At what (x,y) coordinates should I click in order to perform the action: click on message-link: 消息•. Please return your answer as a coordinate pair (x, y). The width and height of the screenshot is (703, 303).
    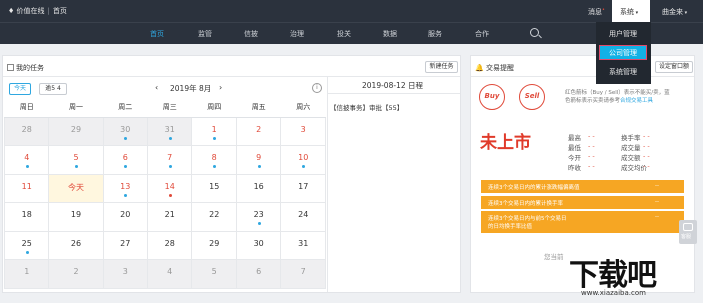
    Looking at the image, I should click on (596, 12).